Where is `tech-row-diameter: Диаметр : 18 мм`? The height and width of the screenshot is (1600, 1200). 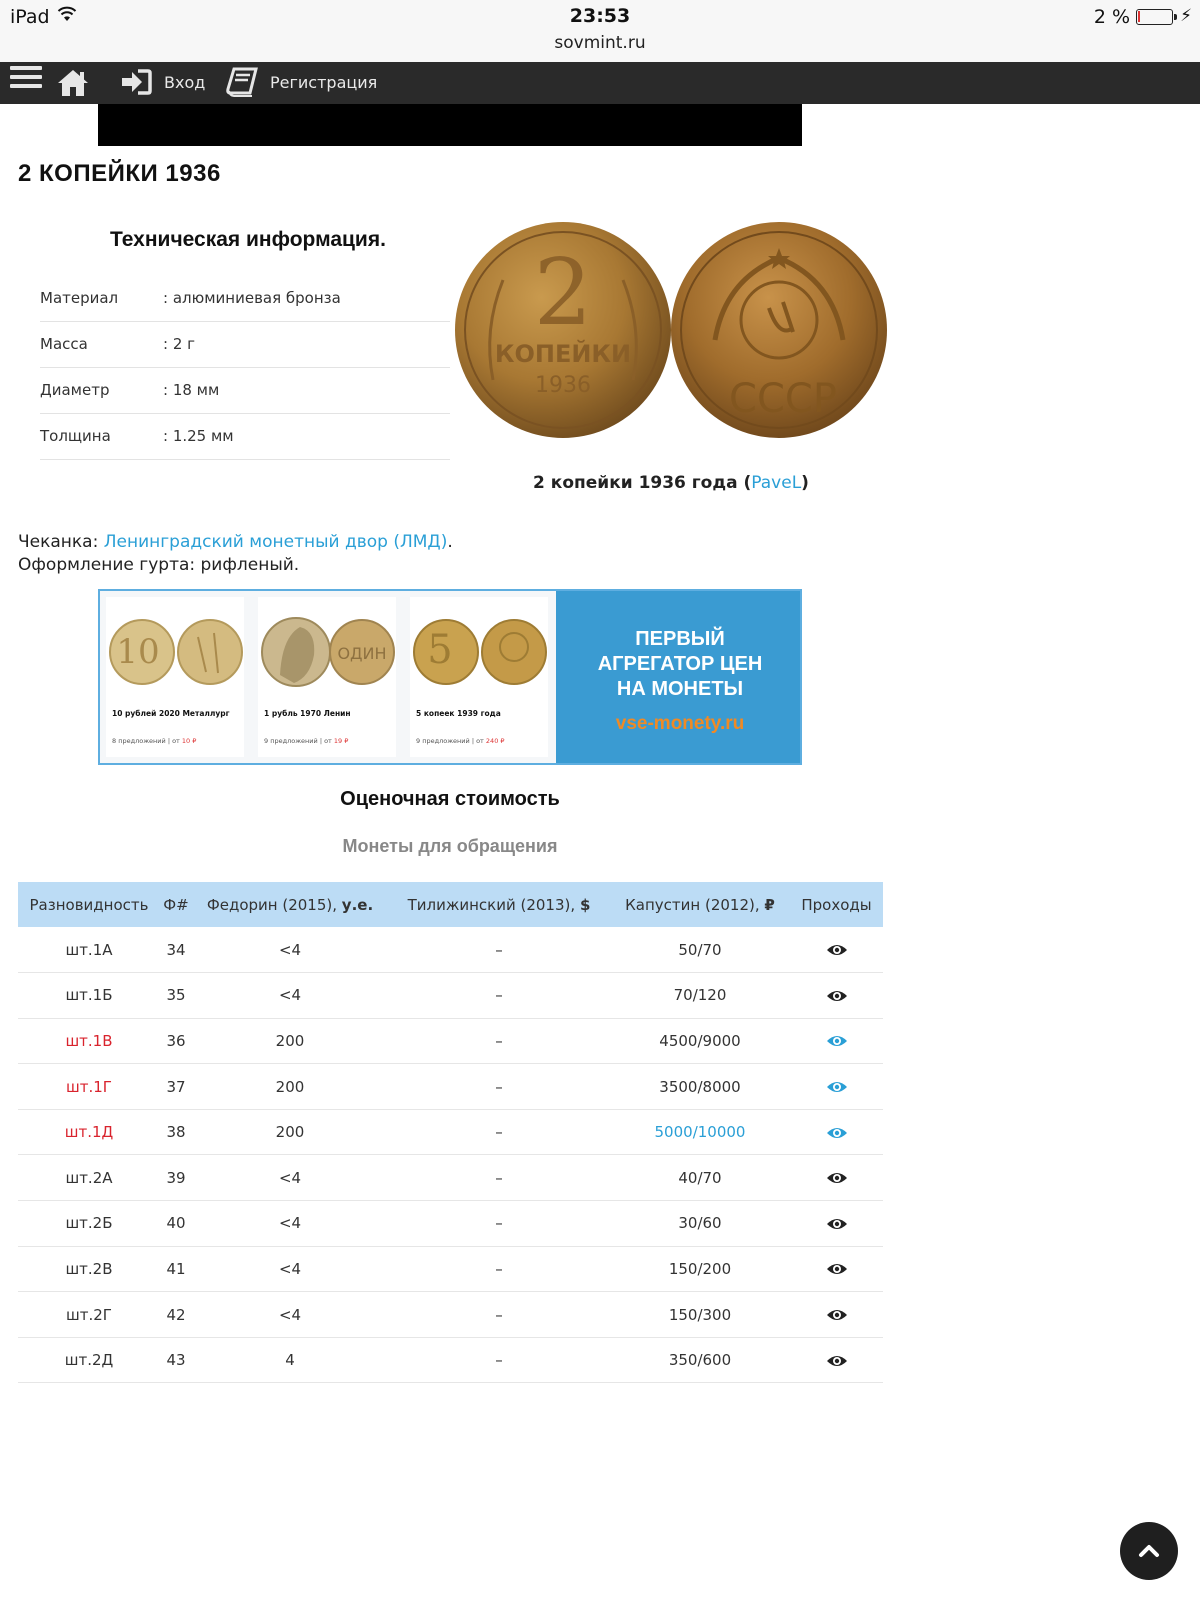
tech-row-diameter: Диаметр : 18 мм is located at coordinates (245, 391).